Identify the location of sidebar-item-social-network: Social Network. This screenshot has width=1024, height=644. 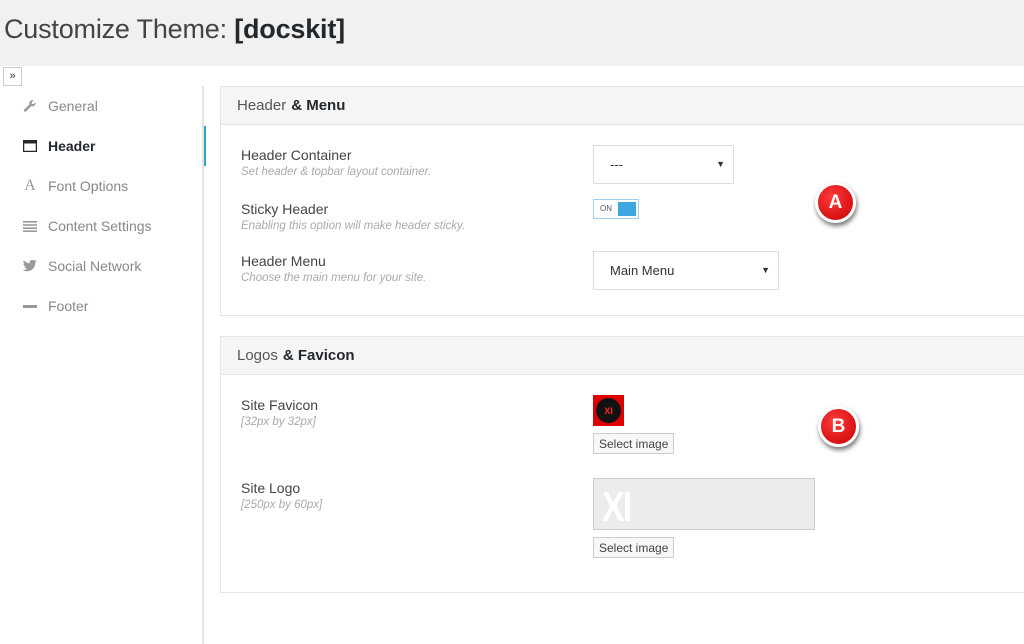
(102, 266).